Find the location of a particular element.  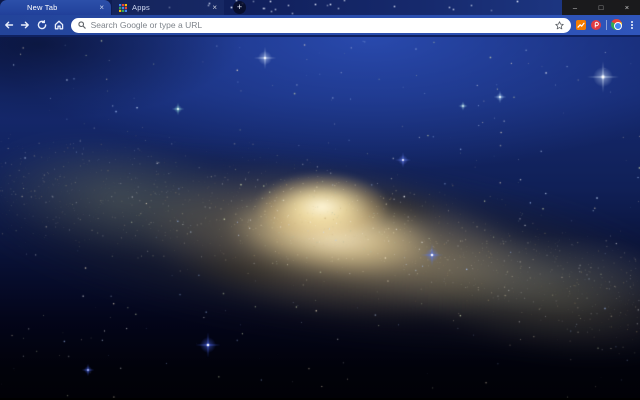

back-button is located at coordinates (9, 25).